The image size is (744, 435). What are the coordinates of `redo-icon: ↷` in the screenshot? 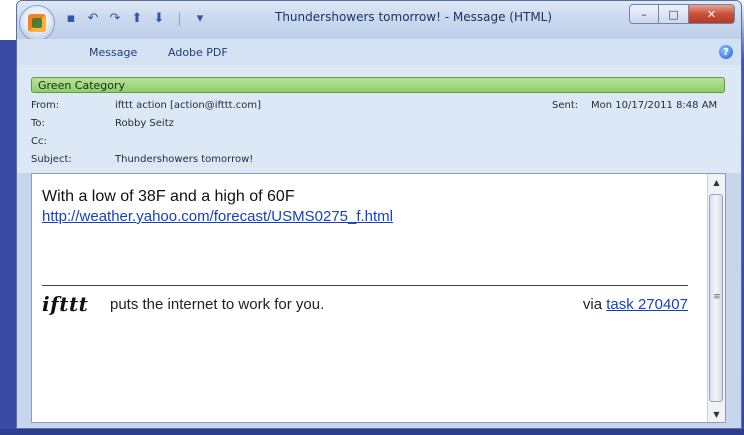 It's located at (115, 19).